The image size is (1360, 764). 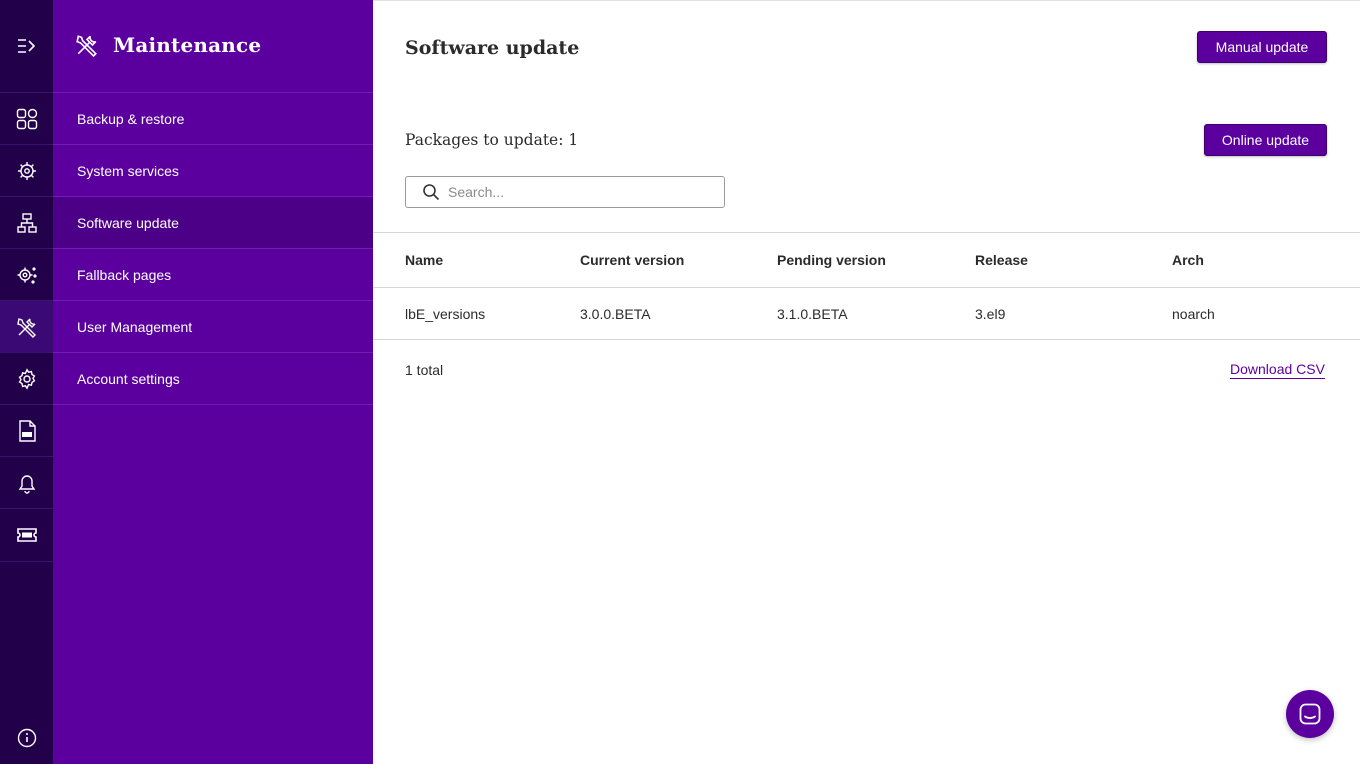 What do you see at coordinates (1265, 140) in the screenshot?
I see `online-update-button: Online update` at bounding box center [1265, 140].